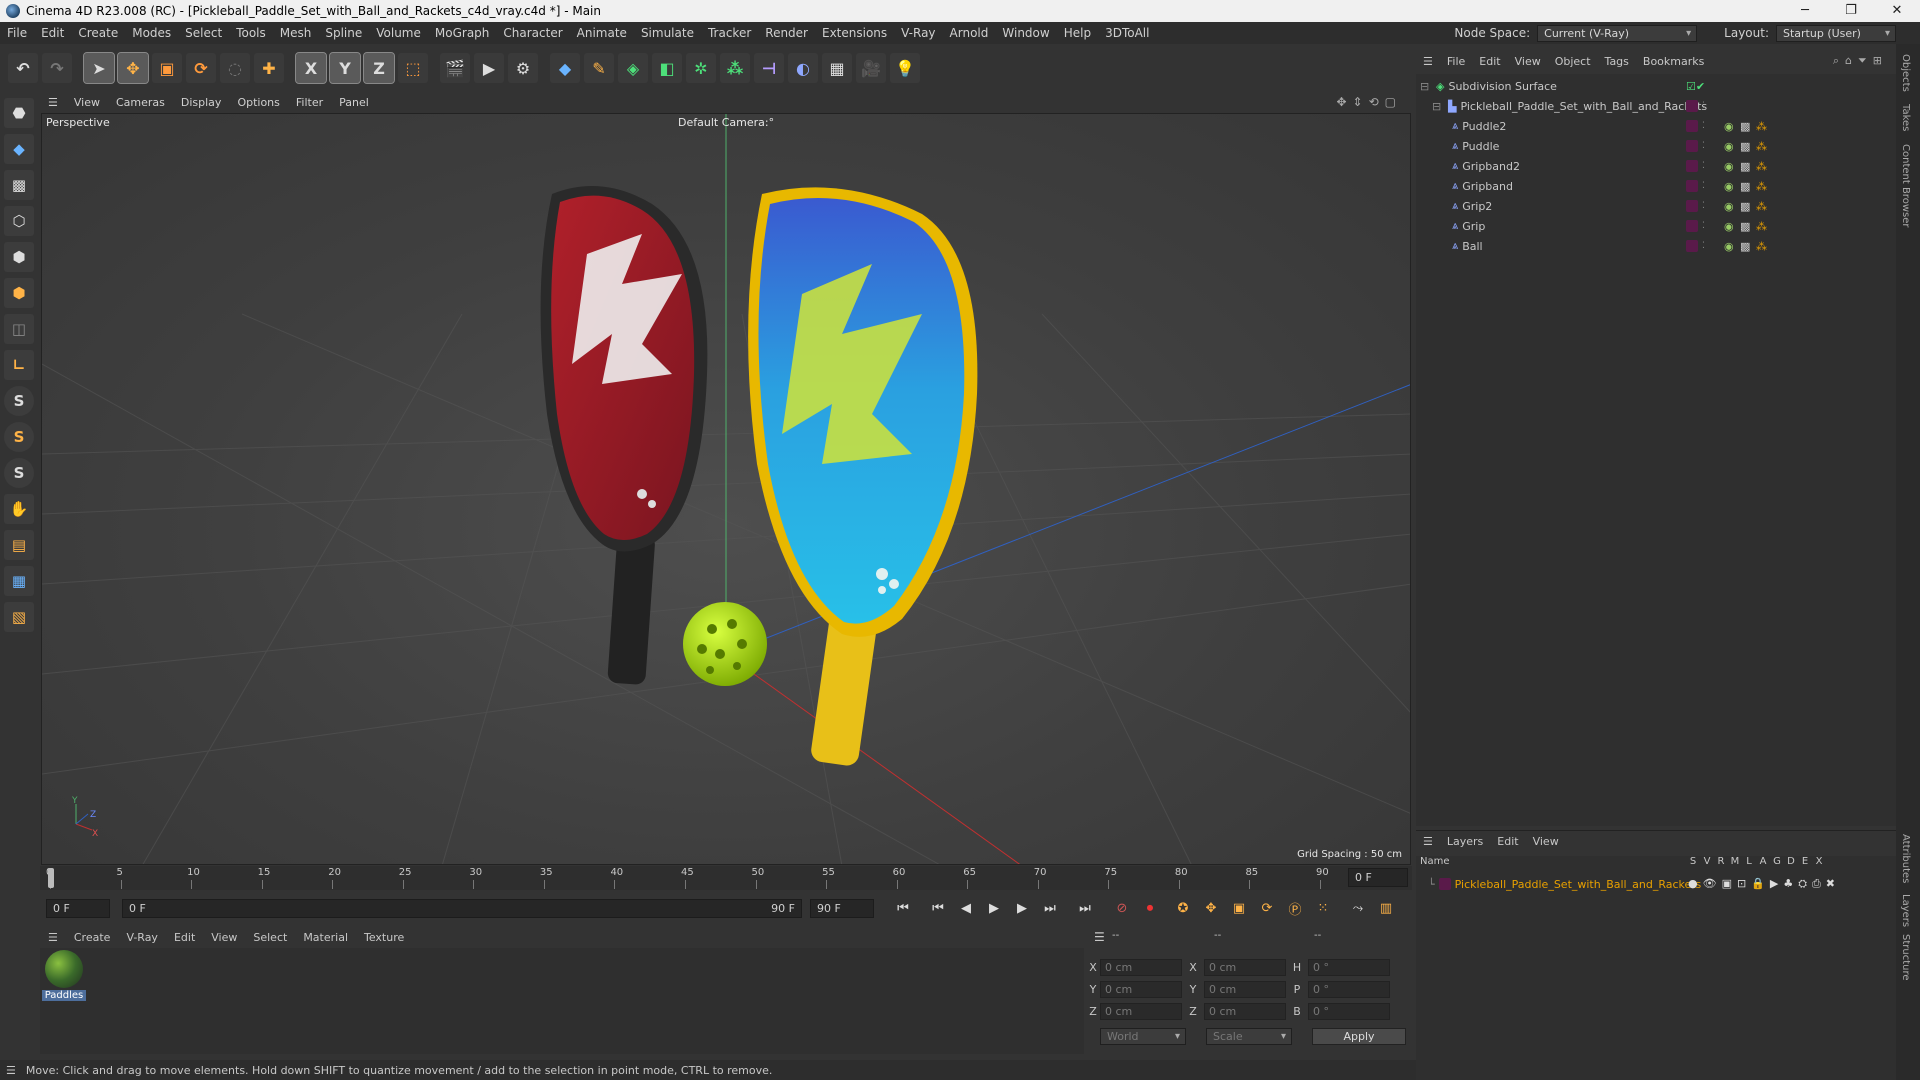 This screenshot has width=1920, height=1080. I want to click on layer-toggle-icons: ●👁▣⊡🔒▶♣⛭⎙✖, so click(1764, 884).